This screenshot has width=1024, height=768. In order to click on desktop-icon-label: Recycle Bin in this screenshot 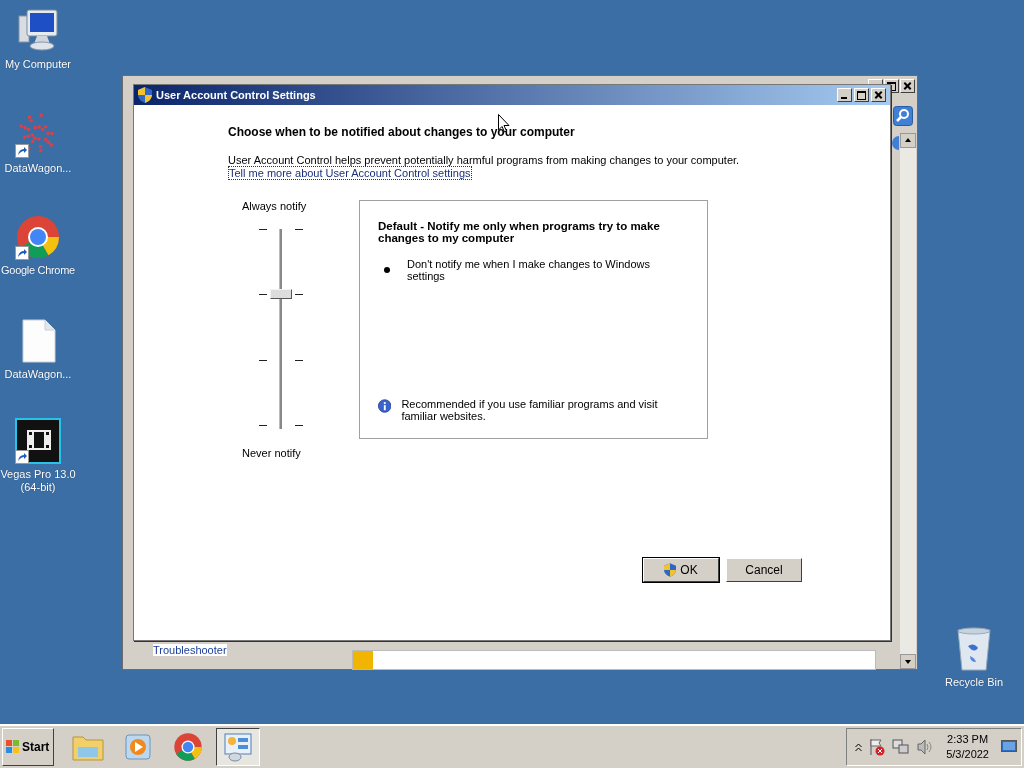, I will do `click(974, 682)`.